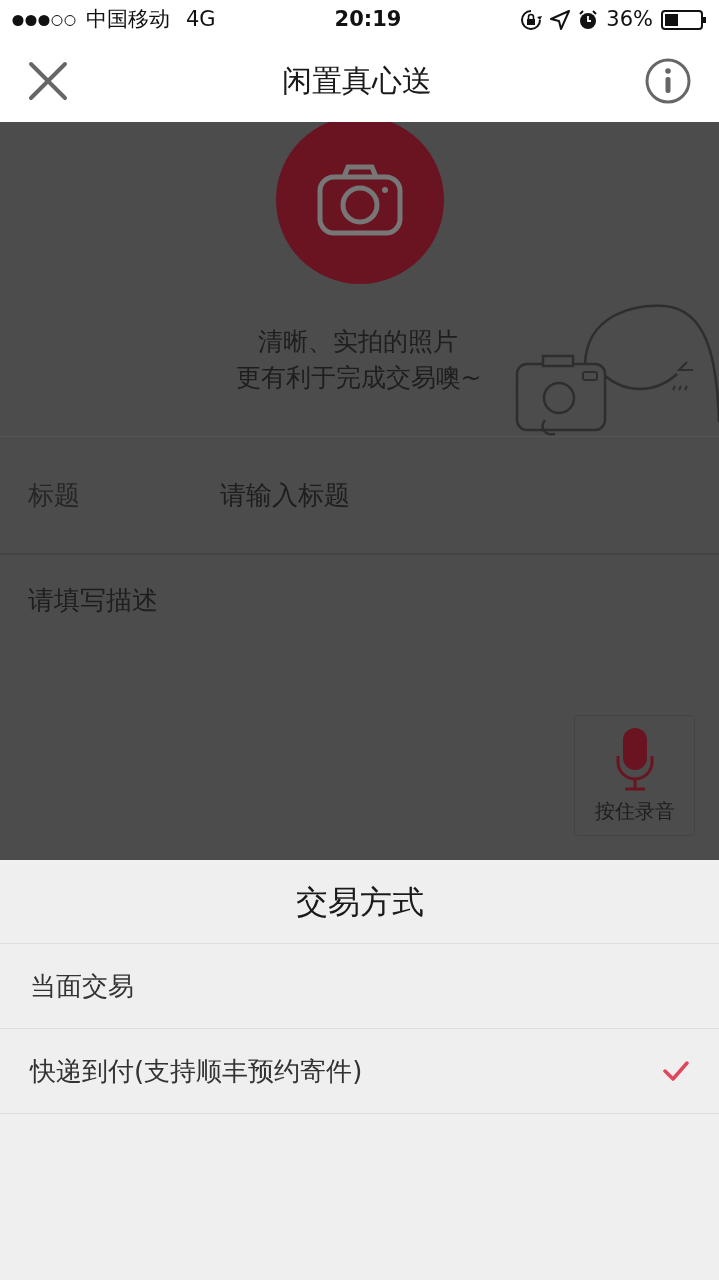  Describe the element at coordinates (629, 20) in the screenshot. I see `battery-percent: 36%` at that location.